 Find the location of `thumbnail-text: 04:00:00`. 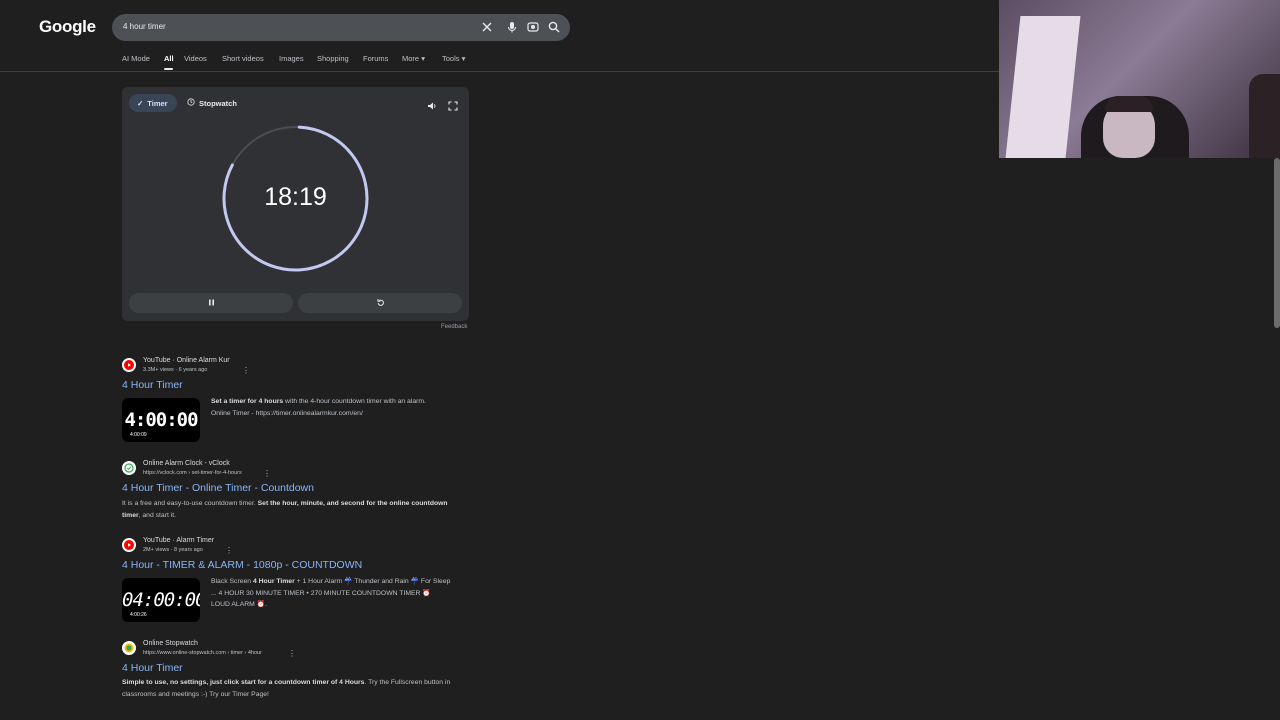

thumbnail-text: 04:00:00 is located at coordinates (161, 600).